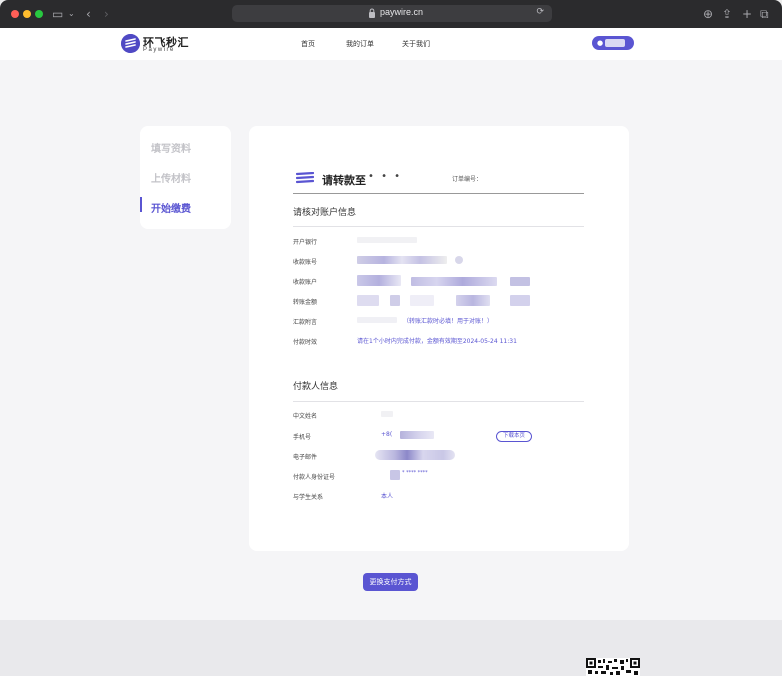 Image resolution: width=782 pixels, height=676 pixels. Describe the element at coordinates (106, 14) in the screenshot. I see `forward-icon: ›` at that location.